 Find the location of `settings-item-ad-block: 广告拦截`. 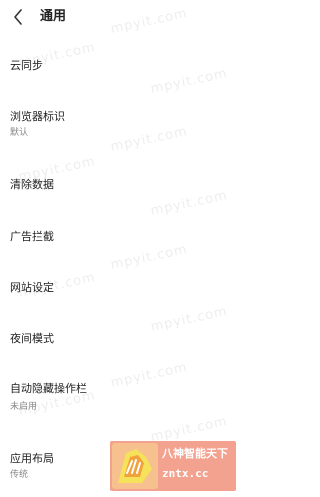

settings-item-ad-block: 广告拦截 is located at coordinates (124, 238).